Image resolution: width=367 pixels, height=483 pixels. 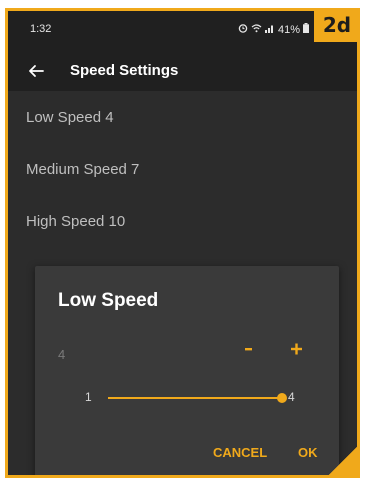 What do you see at coordinates (182, 31) in the screenshot?
I see `status-bar: 1:32 41%` at bounding box center [182, 31].